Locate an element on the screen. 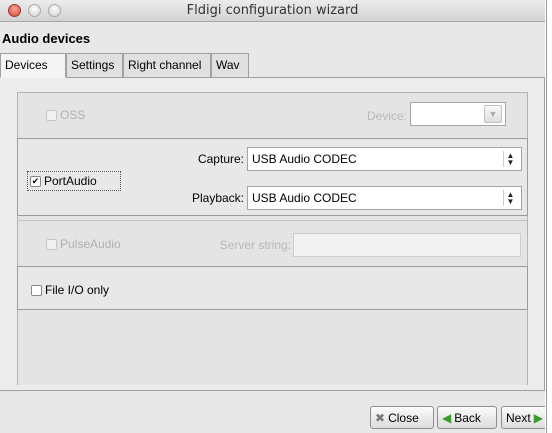 This screenshot has height=433, width=552. checkmark-icon: ✔ is located at coordinates (35, 181).